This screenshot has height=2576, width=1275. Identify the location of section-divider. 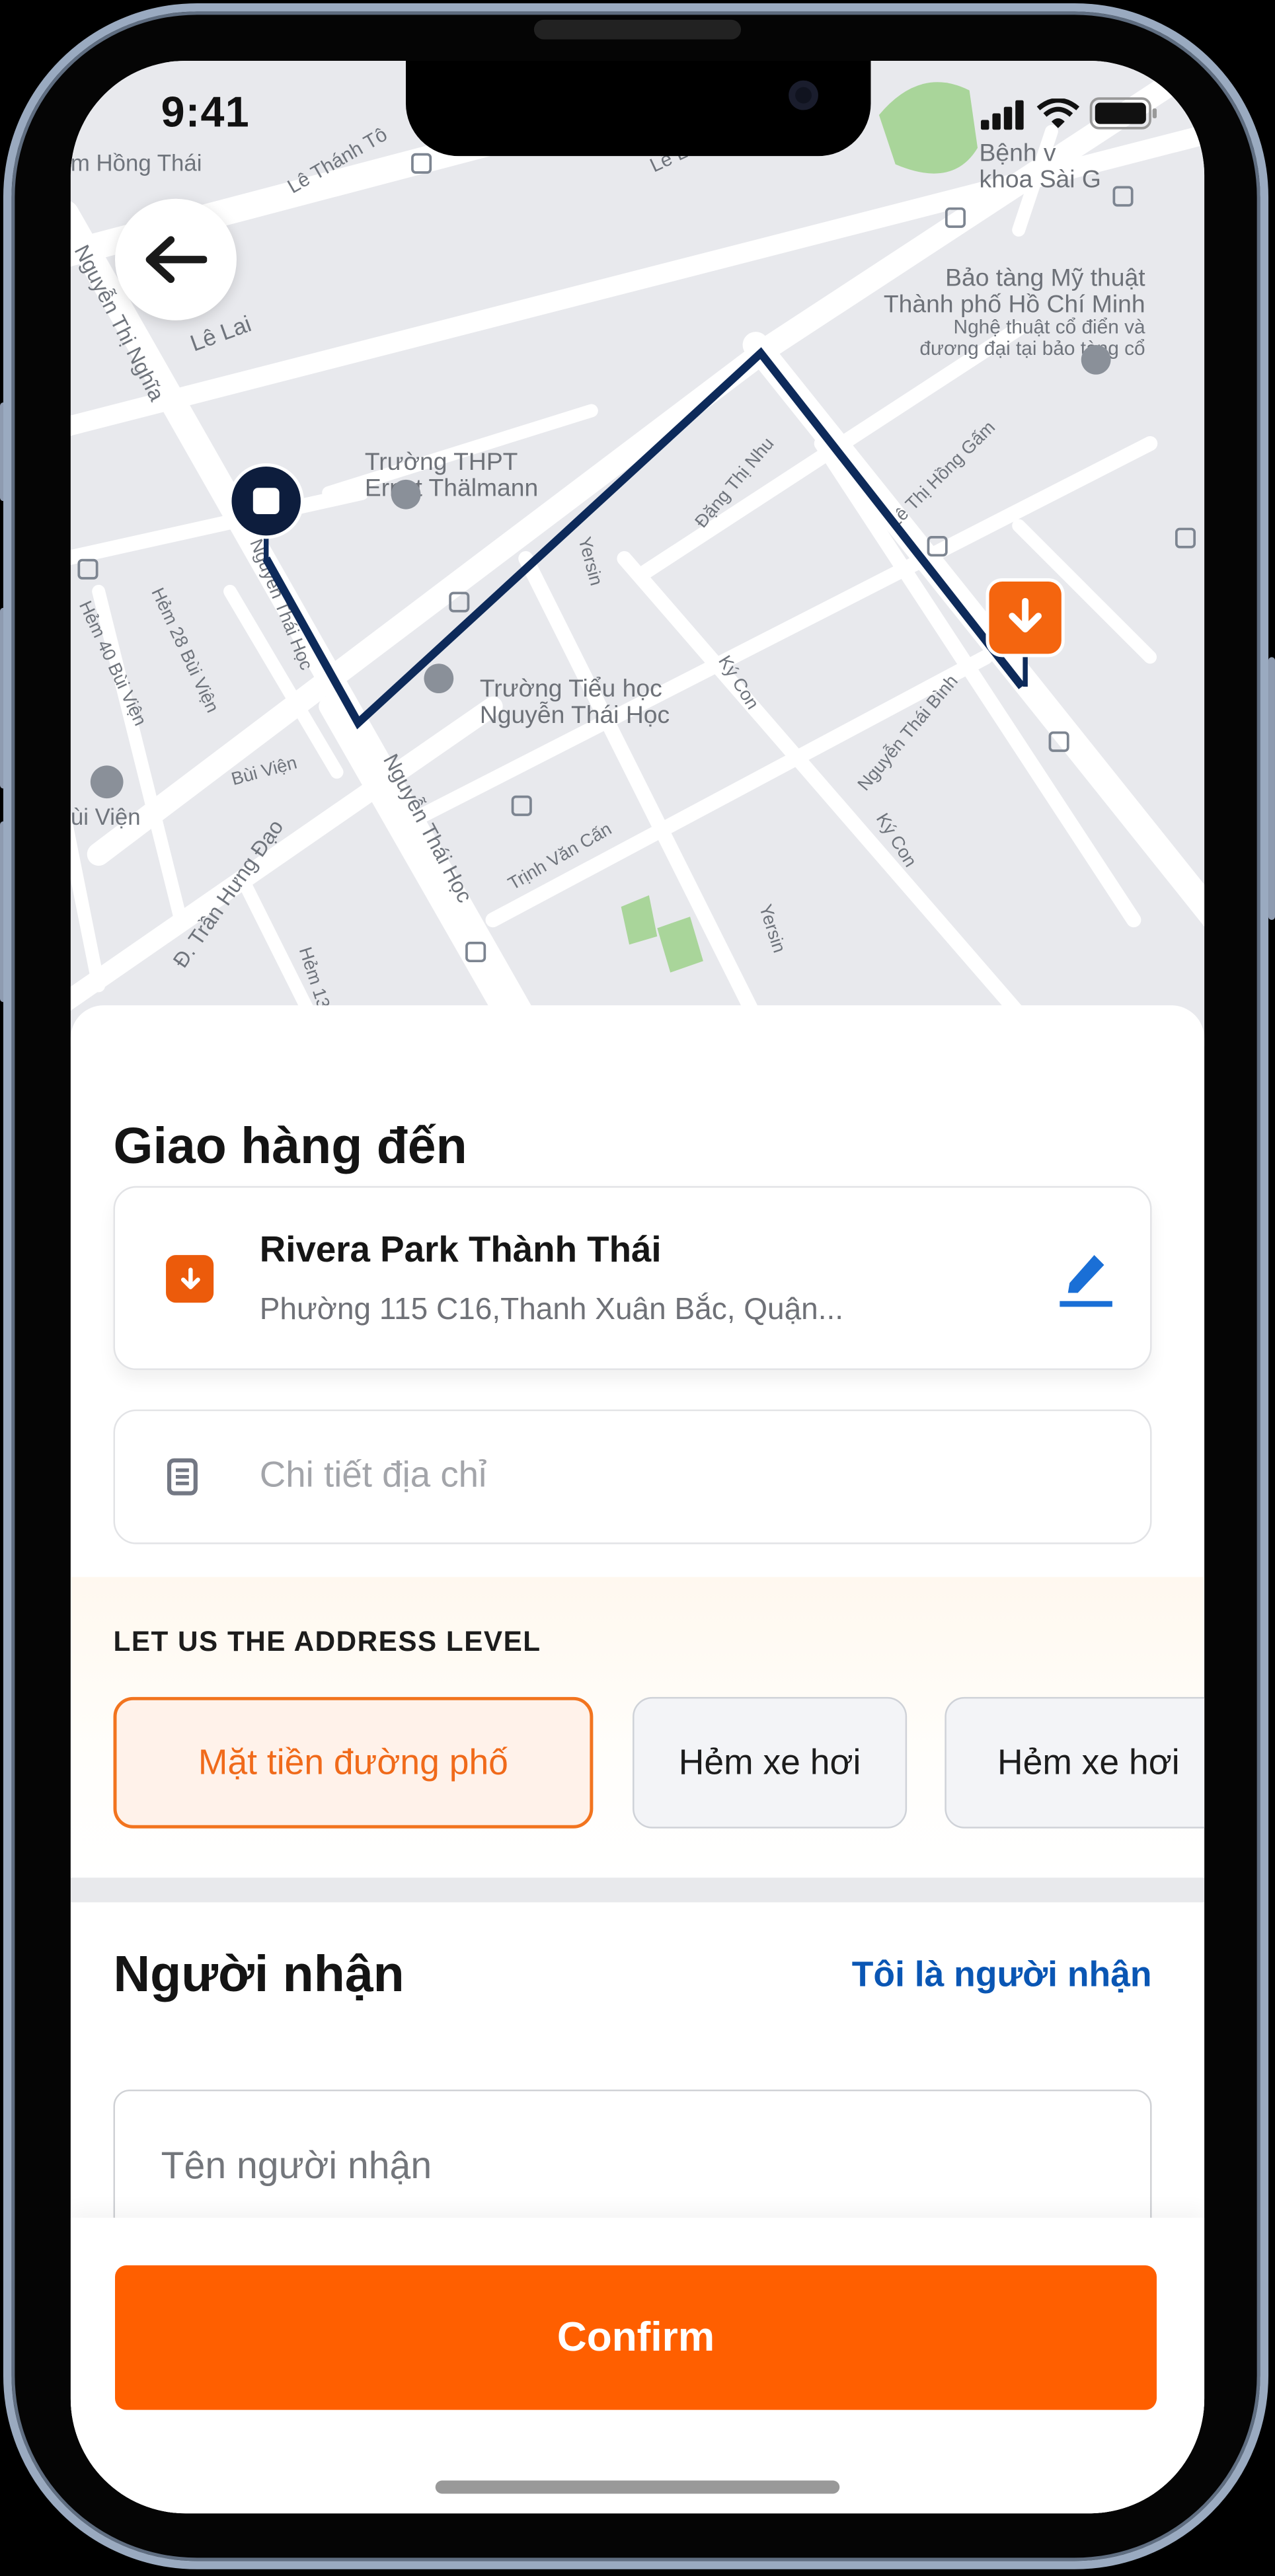
(637, 1890).